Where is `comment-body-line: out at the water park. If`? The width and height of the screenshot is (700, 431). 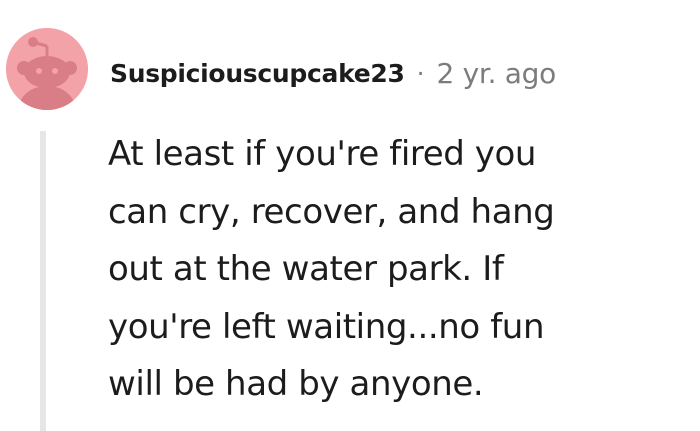 comment-body-line: out at the water park. If is located at coordinates (306, 269).